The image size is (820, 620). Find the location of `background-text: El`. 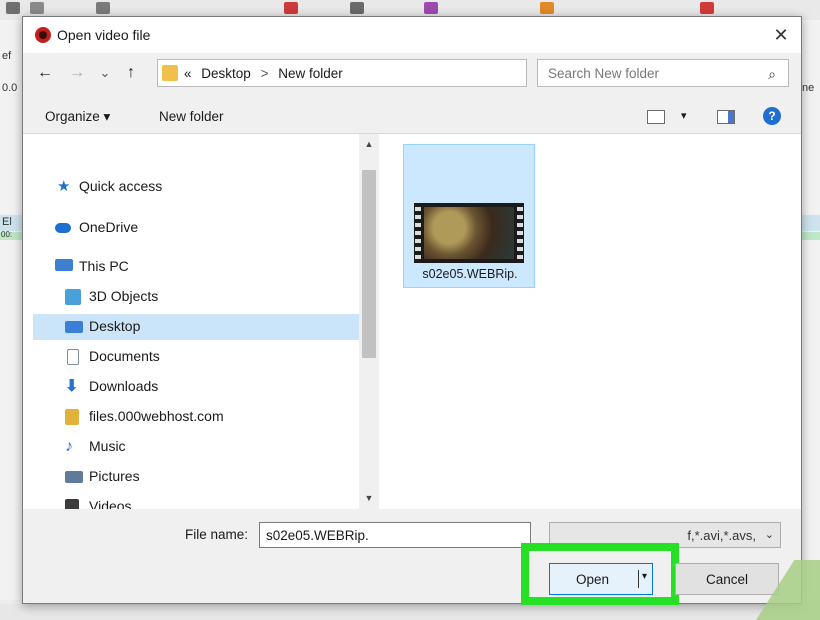

background-text: El is located at coordinates (7, 222).